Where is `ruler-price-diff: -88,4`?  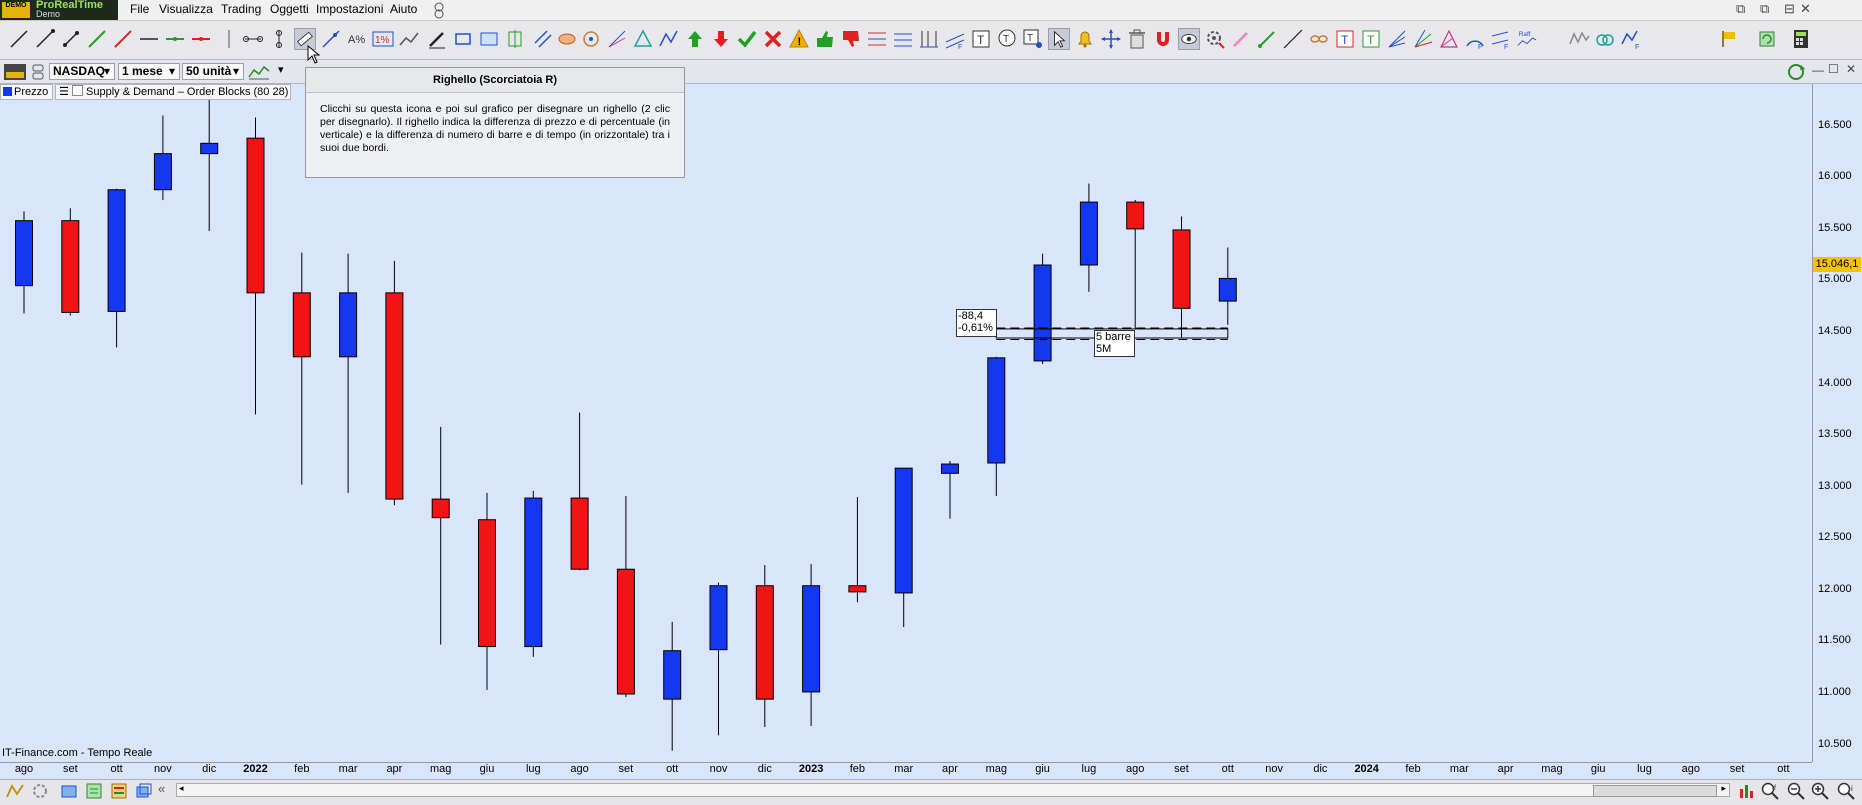 ruler-price-diff: -88,4 is located at coordinates (971, 316).